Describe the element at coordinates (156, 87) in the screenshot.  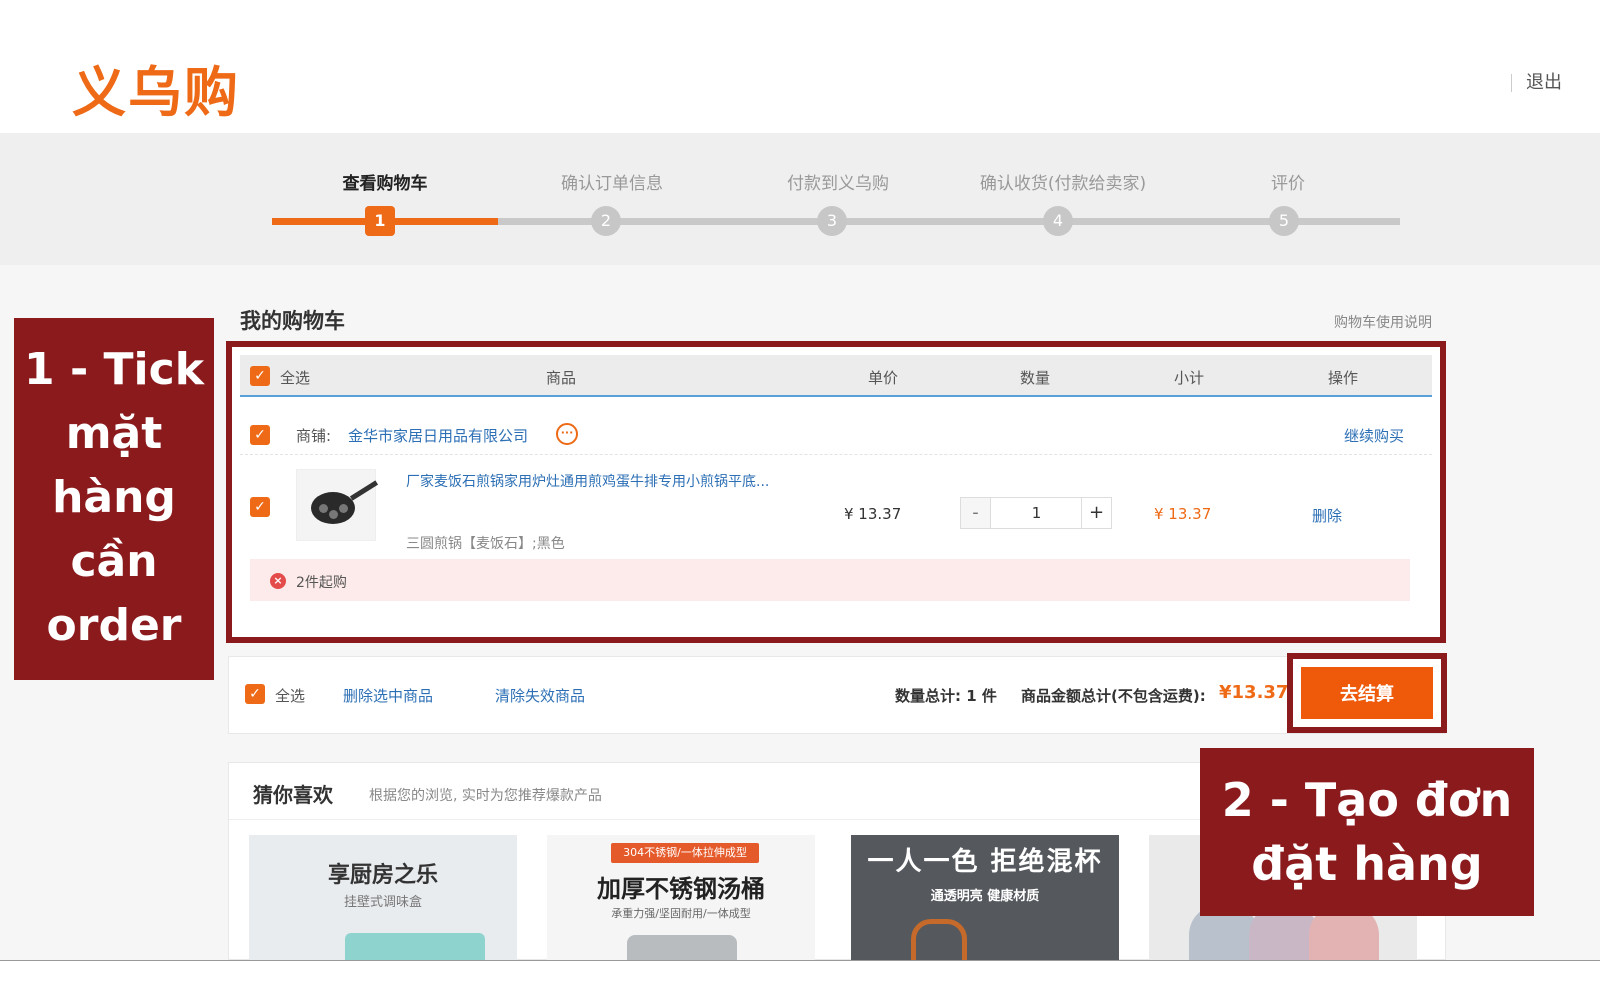
I see `site-logo: 义乌购` at that location.